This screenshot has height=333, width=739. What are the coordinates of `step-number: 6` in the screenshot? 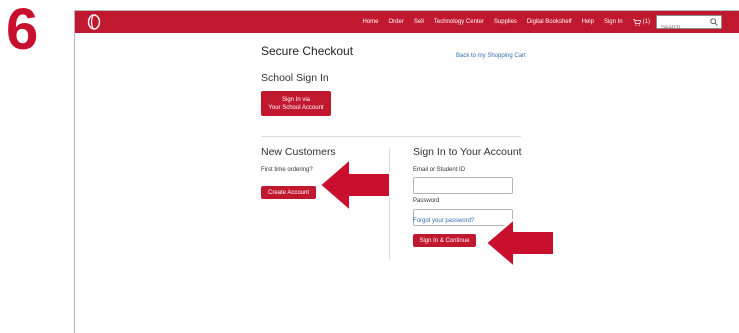 It's located at (22, 27).